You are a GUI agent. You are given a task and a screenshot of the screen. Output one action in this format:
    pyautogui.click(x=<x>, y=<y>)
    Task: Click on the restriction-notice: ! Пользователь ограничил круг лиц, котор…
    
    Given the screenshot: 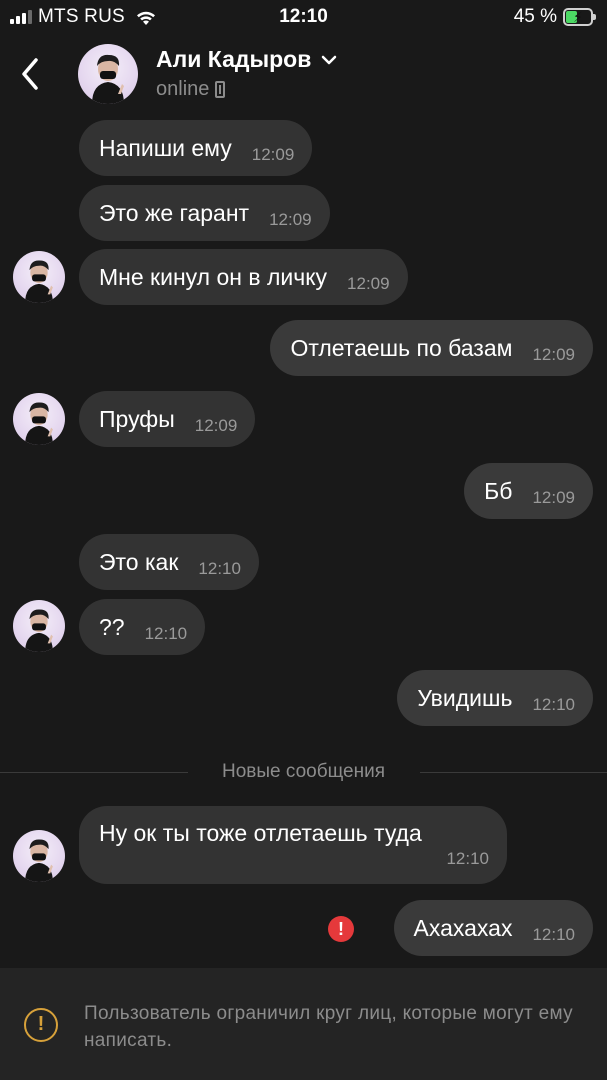 What is the action you would take?
    pyautogui.click(x=303, y=1024)
    